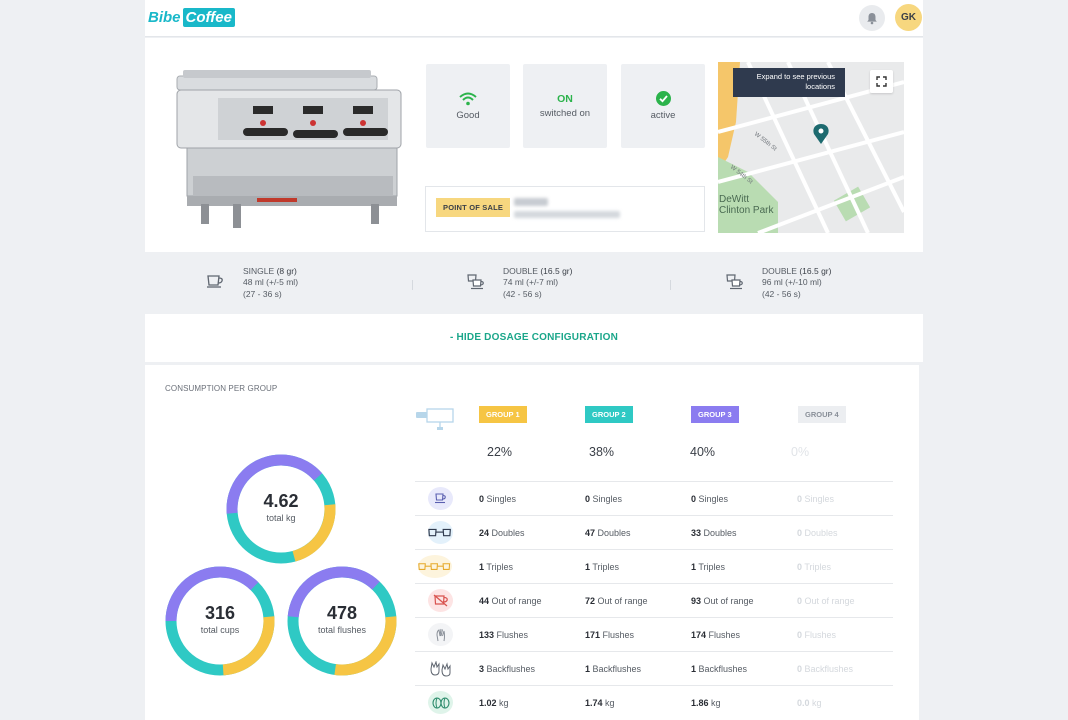  I want to click on fullscreen-icon, so click(881, 81).